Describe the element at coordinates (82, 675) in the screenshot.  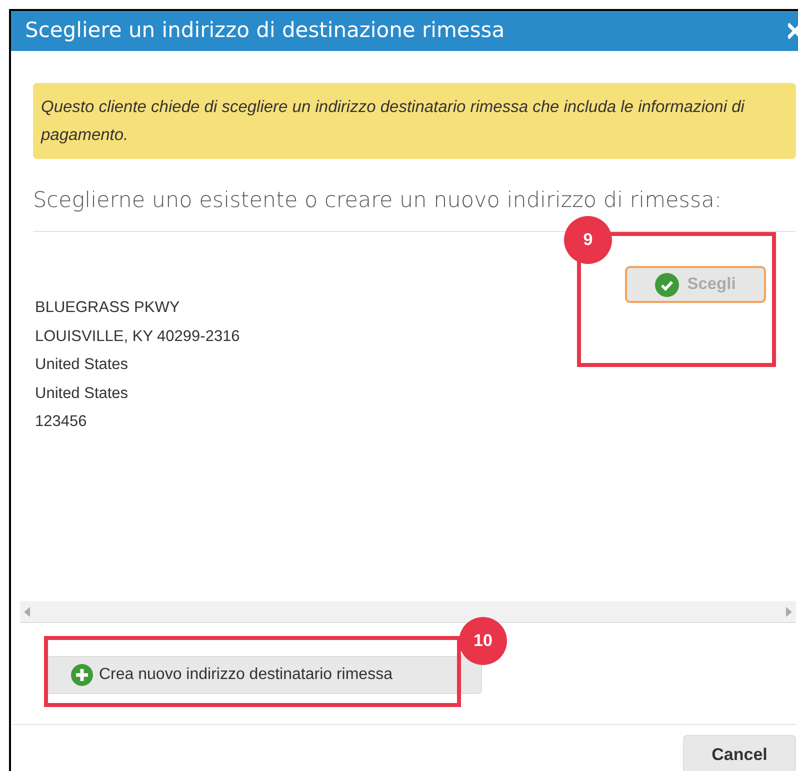
I see `plus-icon` at that location.